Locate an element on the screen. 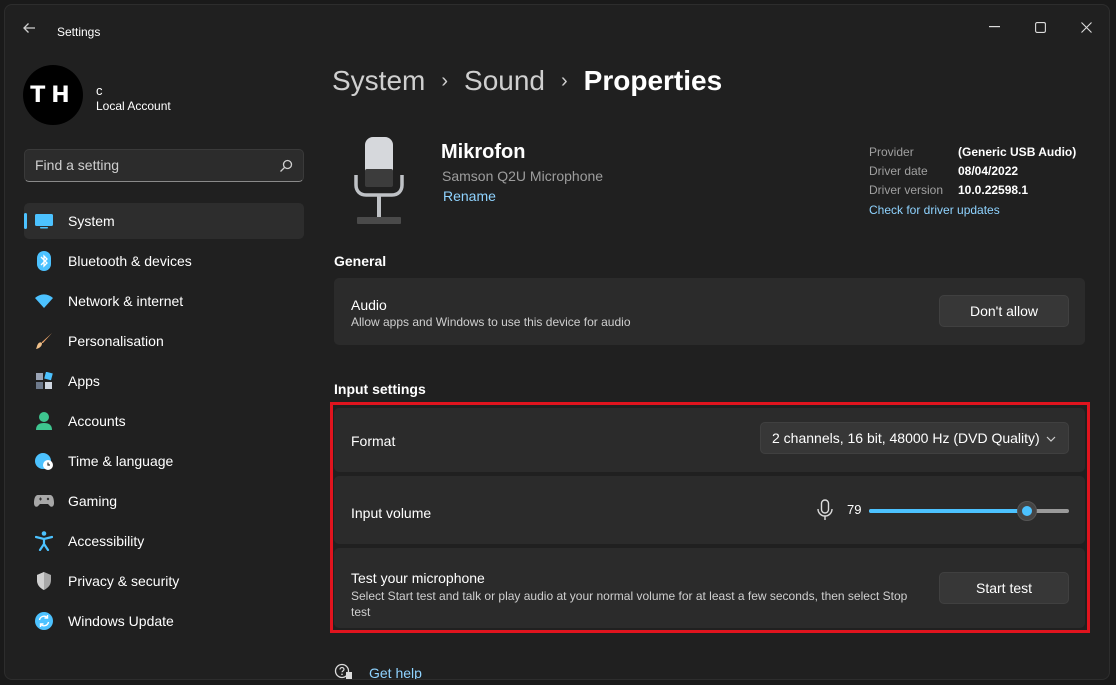 The image size is (1116, 685). rename-link: Rename is located at coordinates (469, 196).